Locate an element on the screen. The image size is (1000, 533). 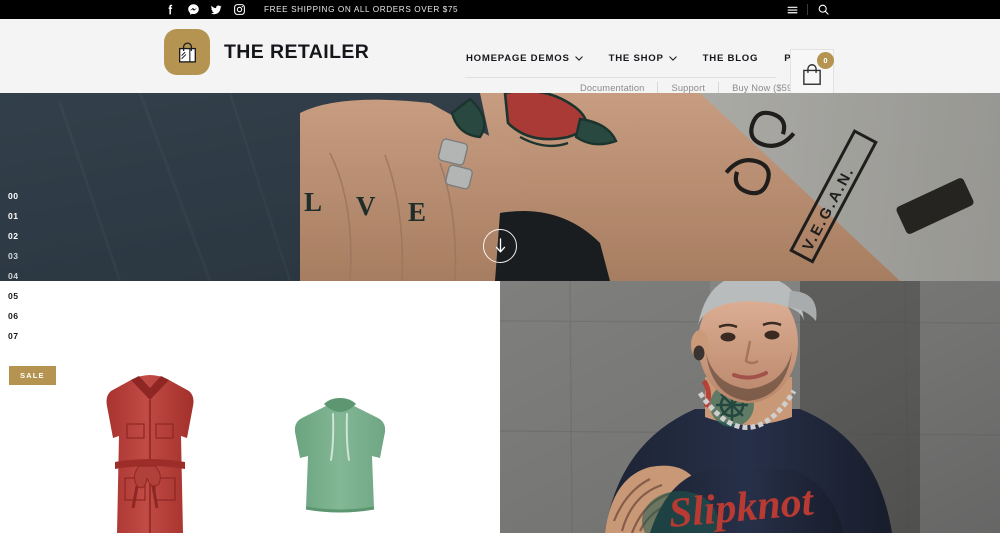
nav-item-the-blog: THE BLOG is located at coordinates (731, 58).